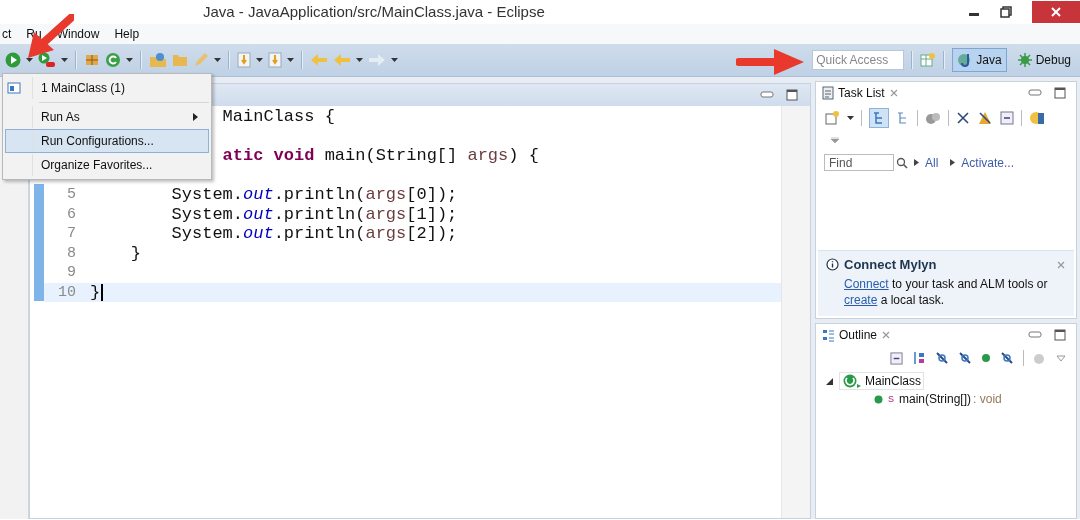 The image size is (1080, 520). Describe the element at coordinates (933, 118) in the screenshot. I see `sync-icon` at that location.